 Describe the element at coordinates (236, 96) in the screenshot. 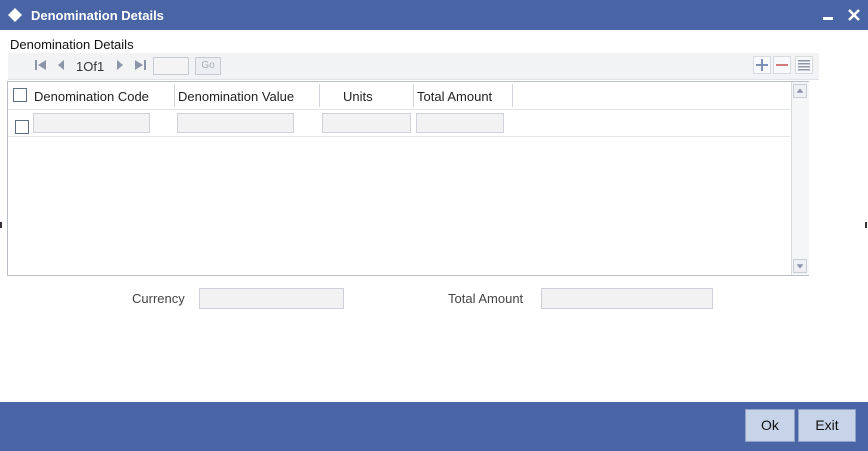

I see `column-header-denomination-value: Denomination Value` at that location.